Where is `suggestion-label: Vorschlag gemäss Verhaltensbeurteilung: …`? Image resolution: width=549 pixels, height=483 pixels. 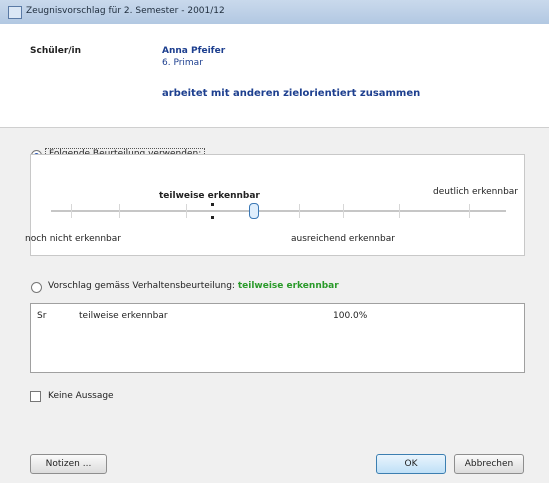
suggestion-label: Vorschlag gemäss Verhaltensbeurteilung: … is located at coordinates (193, 286).